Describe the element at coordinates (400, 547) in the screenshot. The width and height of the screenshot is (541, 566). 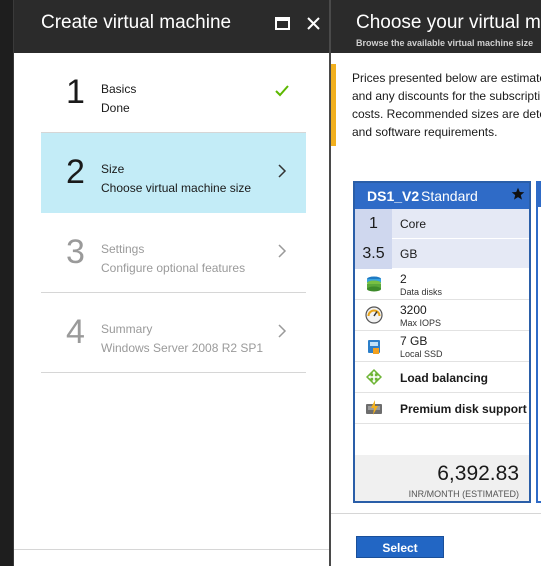
I see `select-button: Select` at that location.